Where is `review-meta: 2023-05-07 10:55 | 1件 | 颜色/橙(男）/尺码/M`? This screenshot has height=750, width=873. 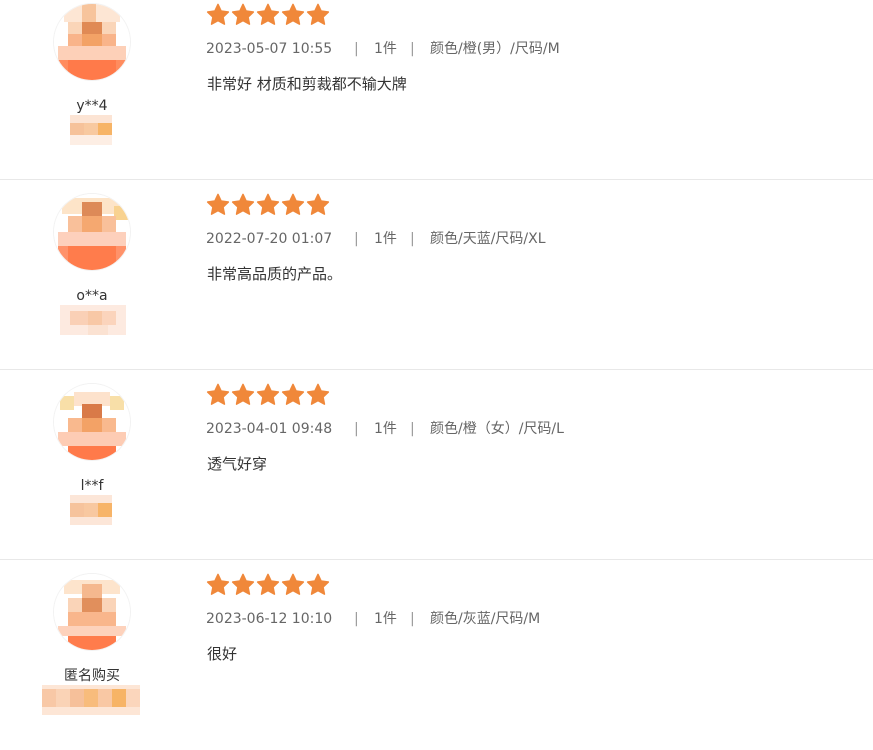
review-meta: 2023-05-07 10:55 | 1件 | 颜色/橙(男）/尺码/M is located at coordinates (383, 49).